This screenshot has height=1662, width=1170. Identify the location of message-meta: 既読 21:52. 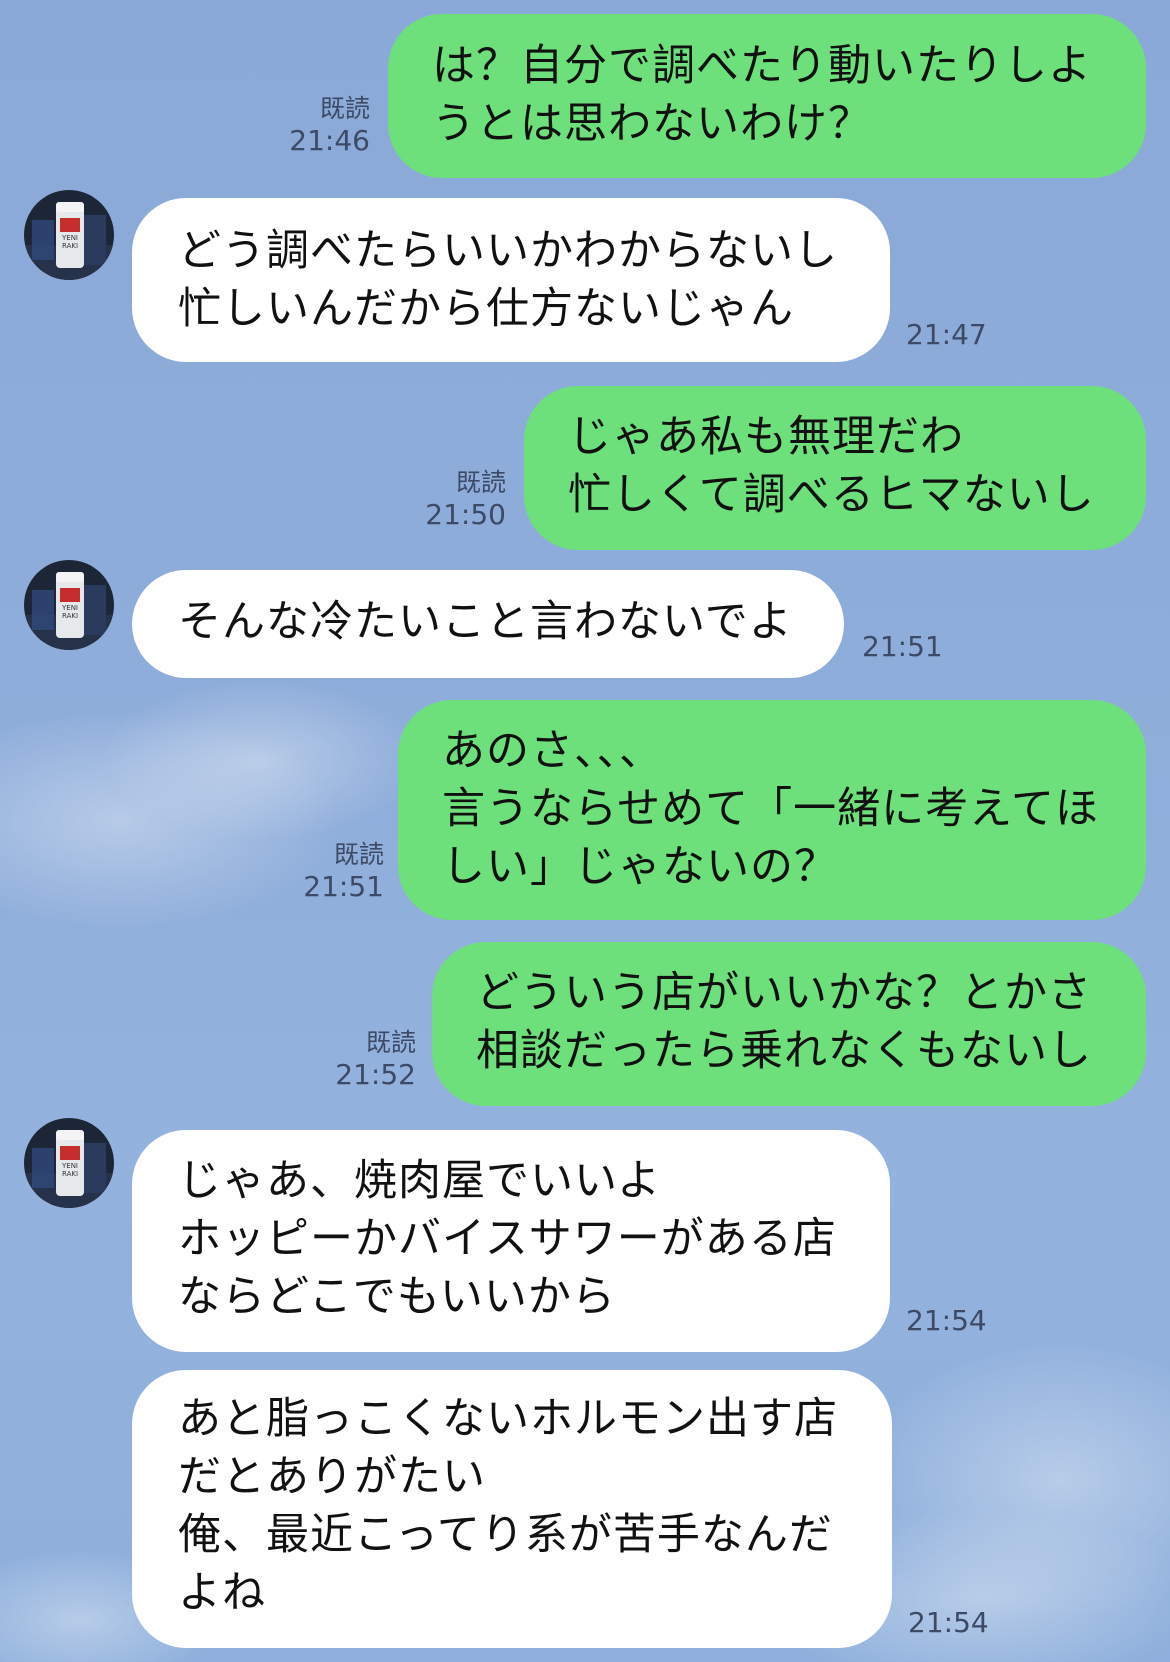
(375, 1060).